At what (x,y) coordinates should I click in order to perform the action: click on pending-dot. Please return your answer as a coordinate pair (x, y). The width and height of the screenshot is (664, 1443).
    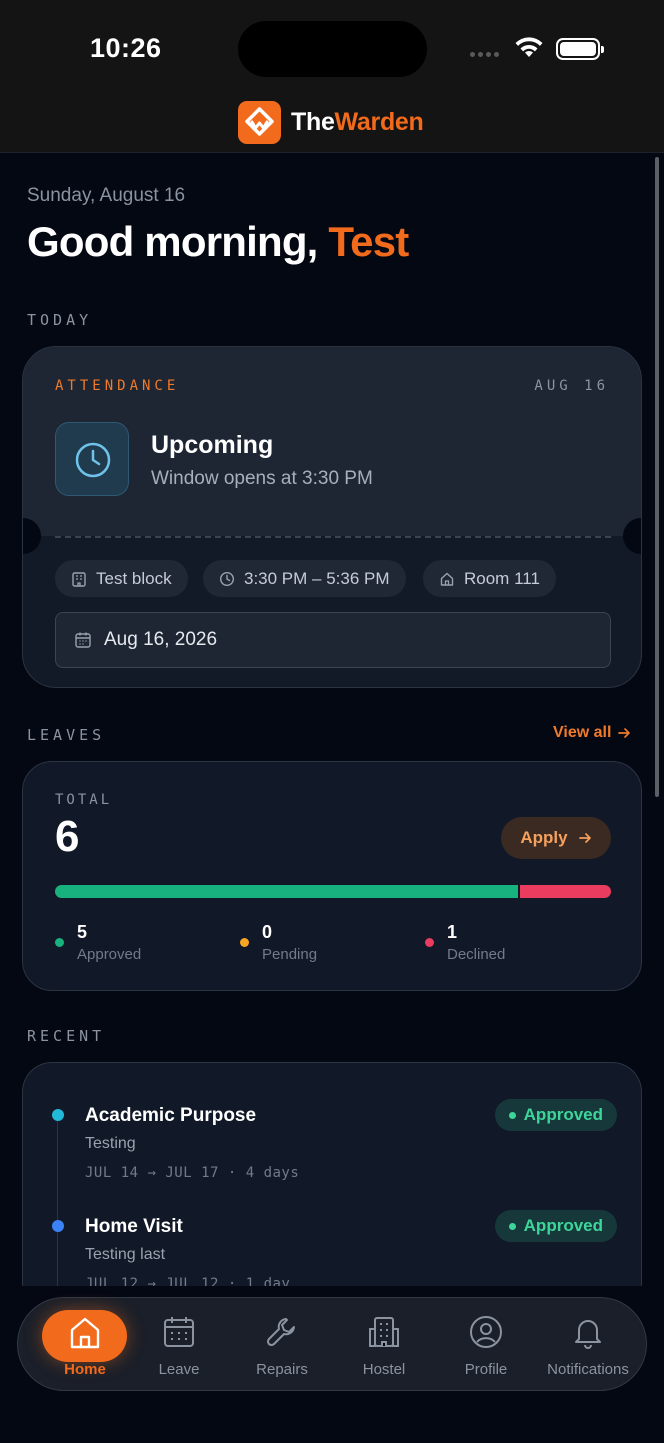
    Looking at the image, I should click on (244, 942).